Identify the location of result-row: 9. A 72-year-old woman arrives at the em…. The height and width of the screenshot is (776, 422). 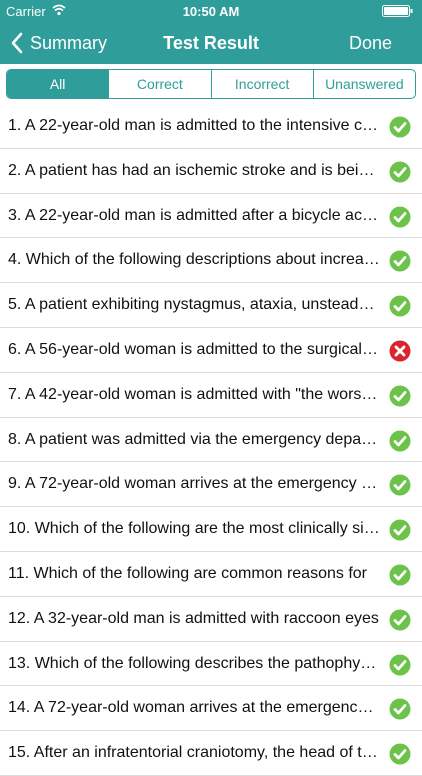
(211, 485).